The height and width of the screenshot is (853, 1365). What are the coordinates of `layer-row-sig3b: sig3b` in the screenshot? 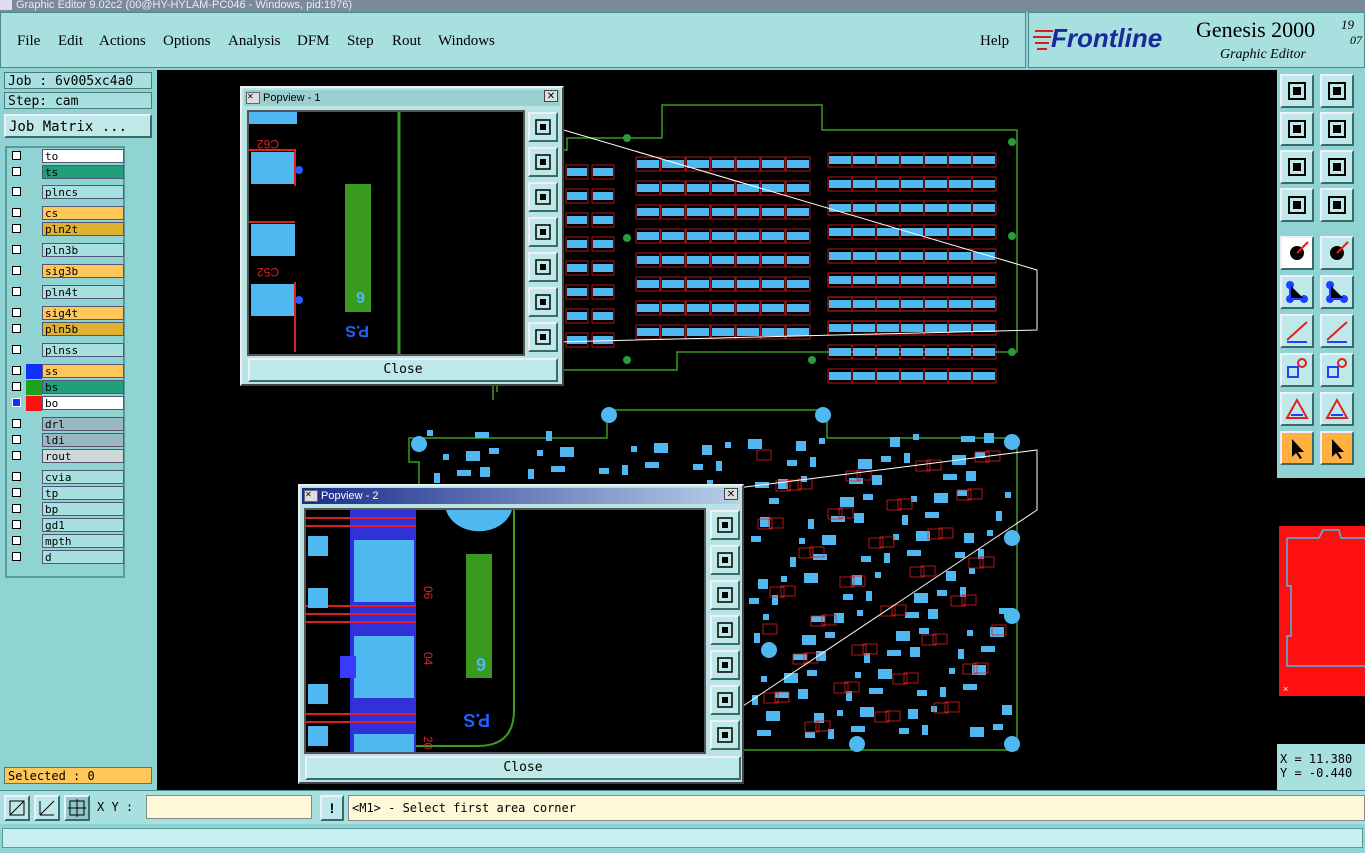 It's located at (67, 271).